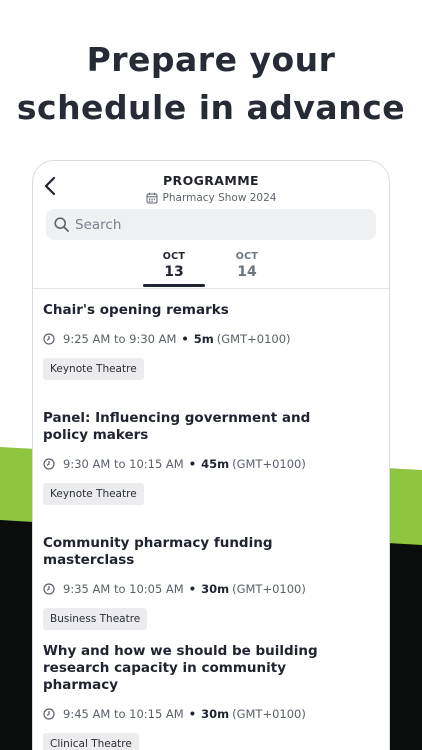 This screenshot has height=750, width=422. I want to click on session-title: Community pharmacy funding masterclass, so click(203, 552).